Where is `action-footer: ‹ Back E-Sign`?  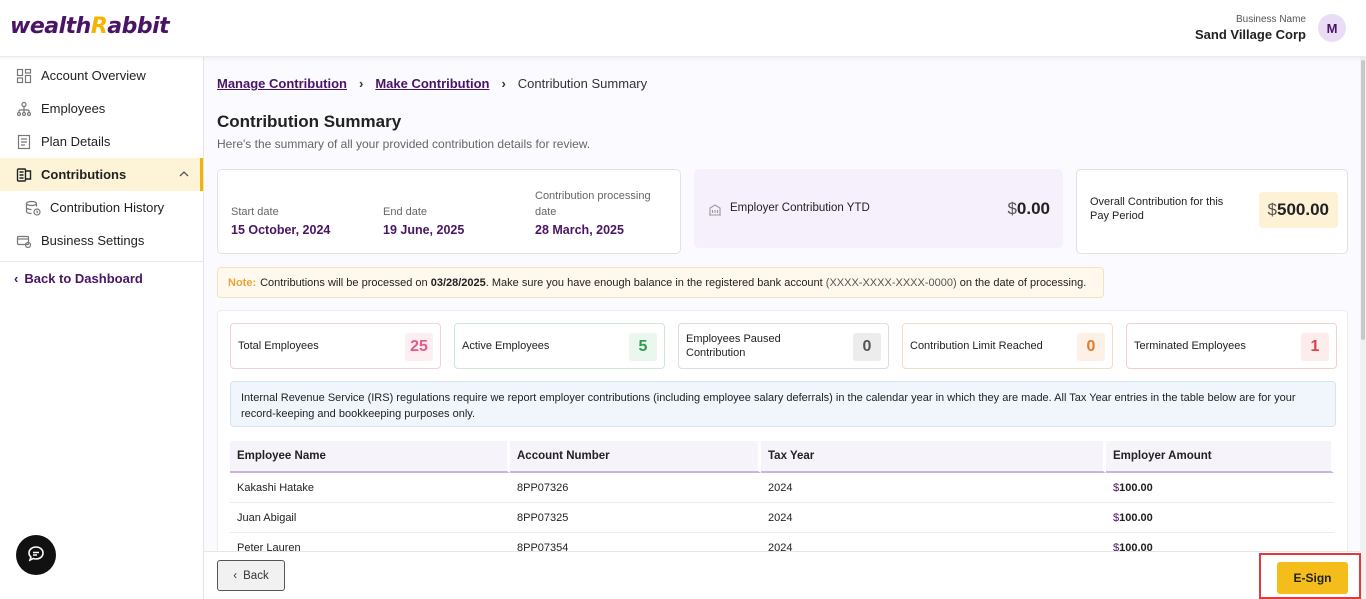
action-footer: ‹ Back E-Sign is located at coordinates (782, 575).